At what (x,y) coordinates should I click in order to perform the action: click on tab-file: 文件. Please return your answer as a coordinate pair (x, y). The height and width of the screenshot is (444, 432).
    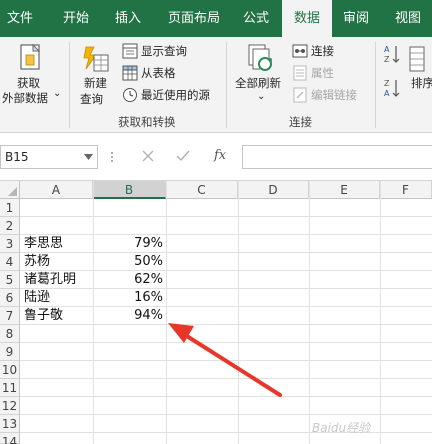
    Looking at the image, I should click on (20, 18).